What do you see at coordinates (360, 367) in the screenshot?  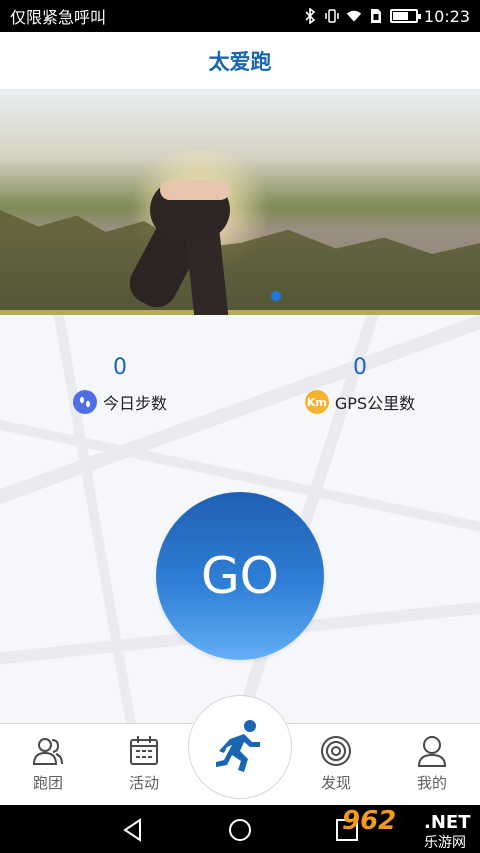 I see `gps-value: 0` at bounding box center [360, 367].